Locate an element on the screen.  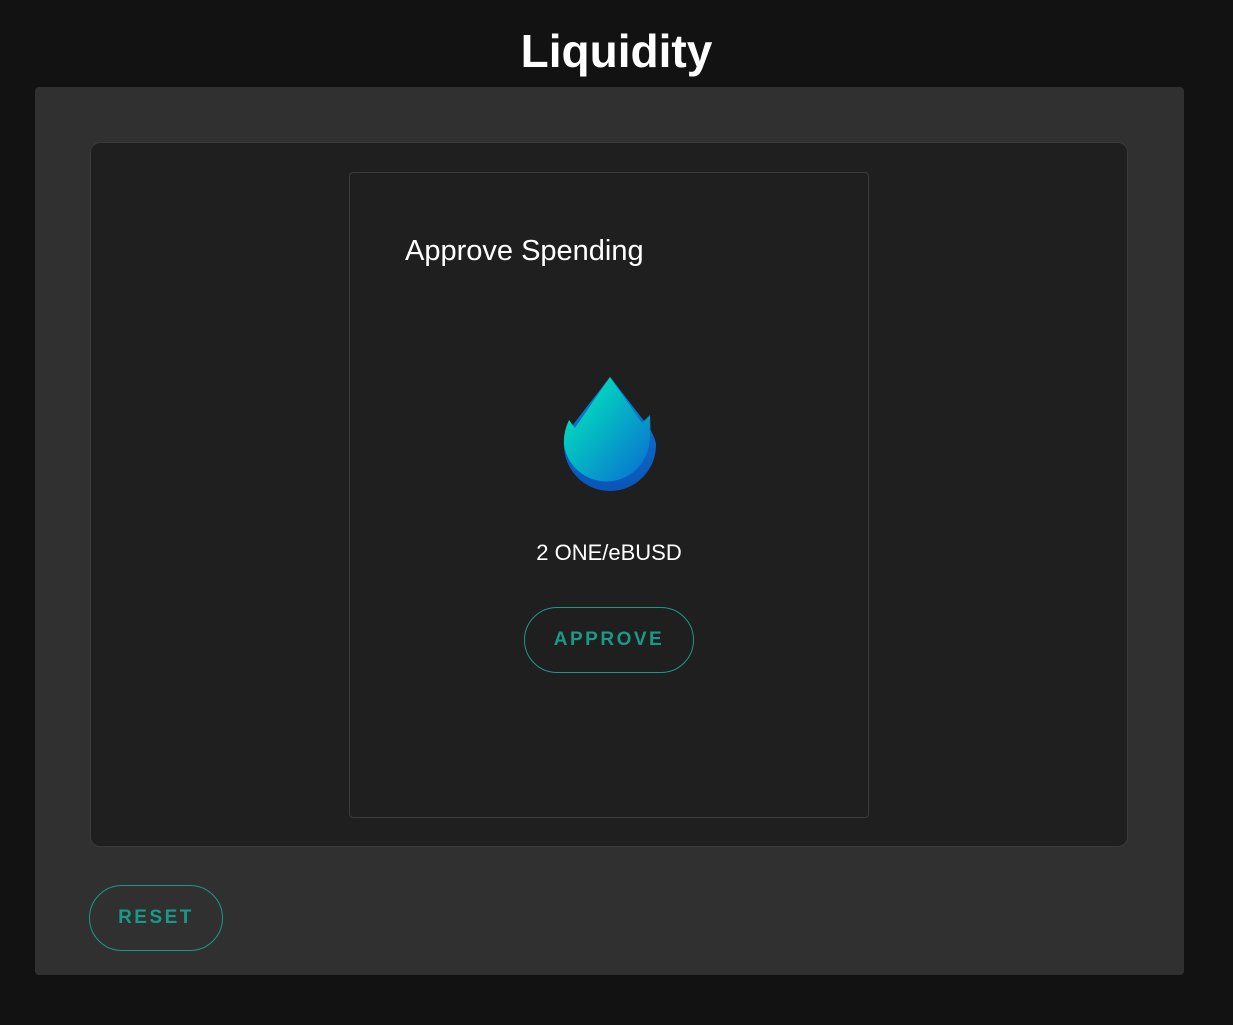
approve-button: APPROVE is located at coordinates (609, 640).